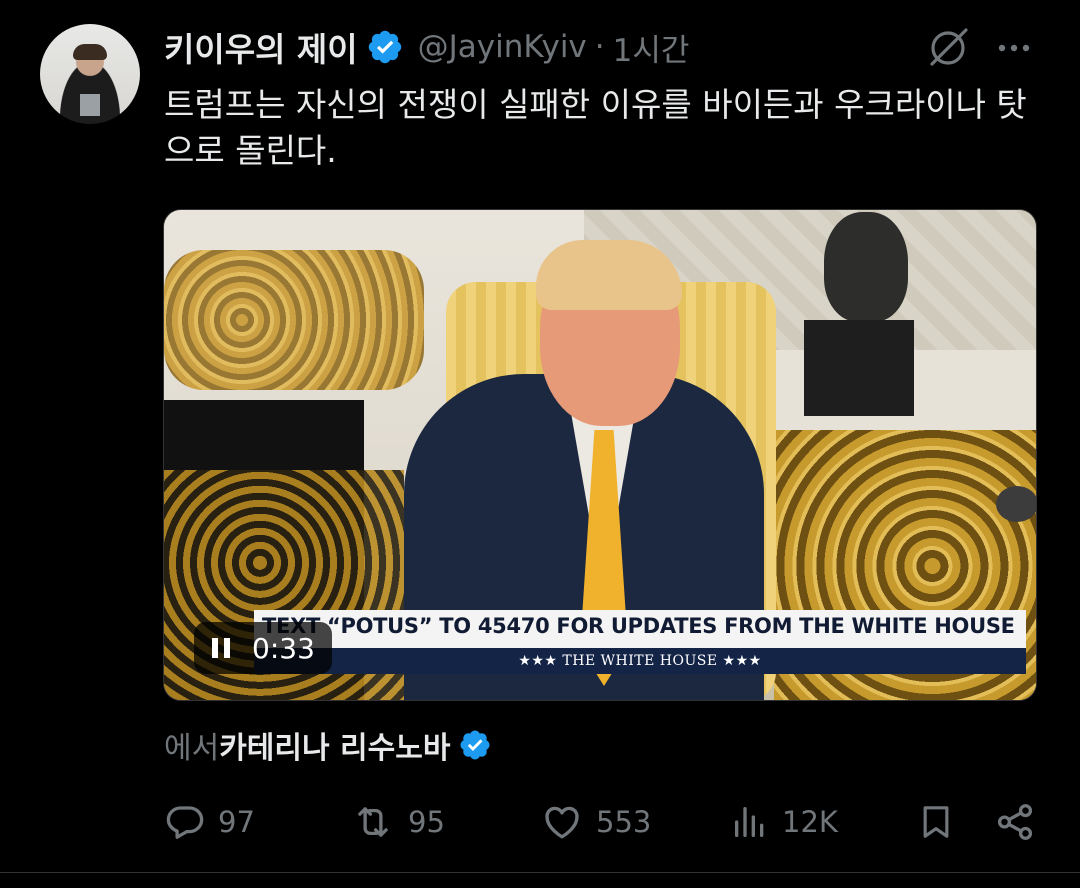  I want to click on share-button, so click(1015, 822).